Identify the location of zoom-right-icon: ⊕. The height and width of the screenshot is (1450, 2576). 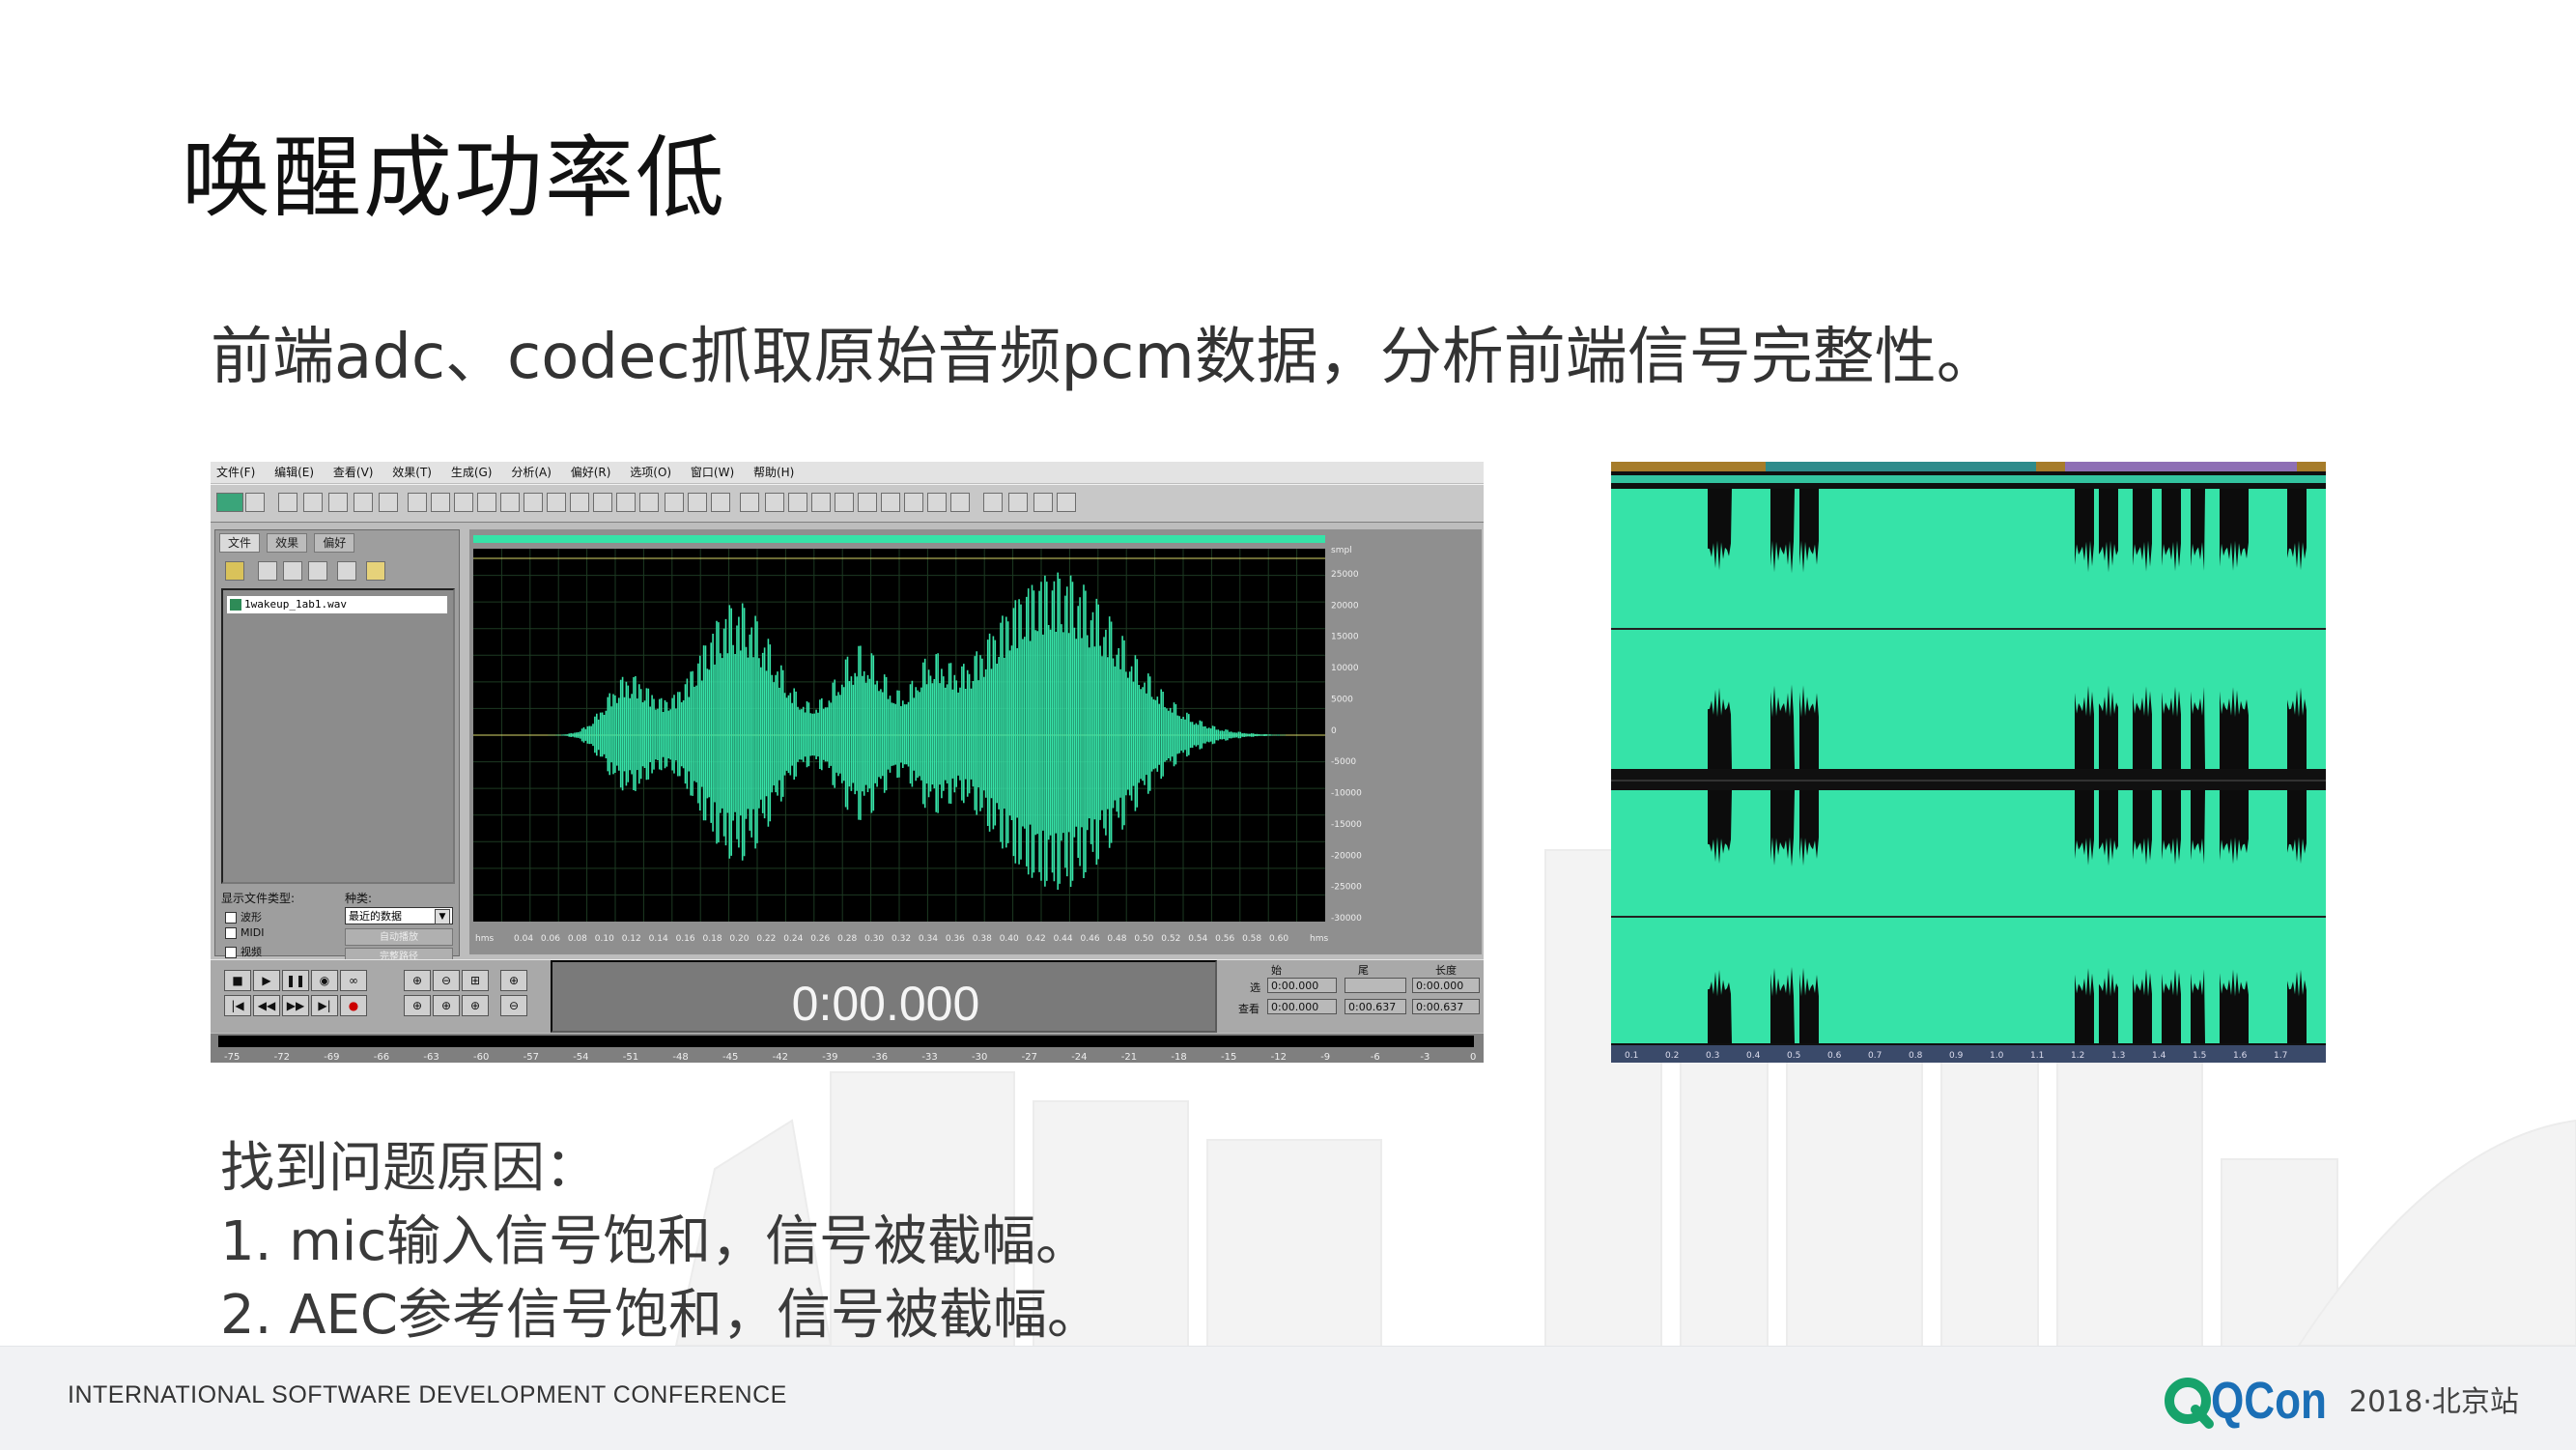
(446, 1005).